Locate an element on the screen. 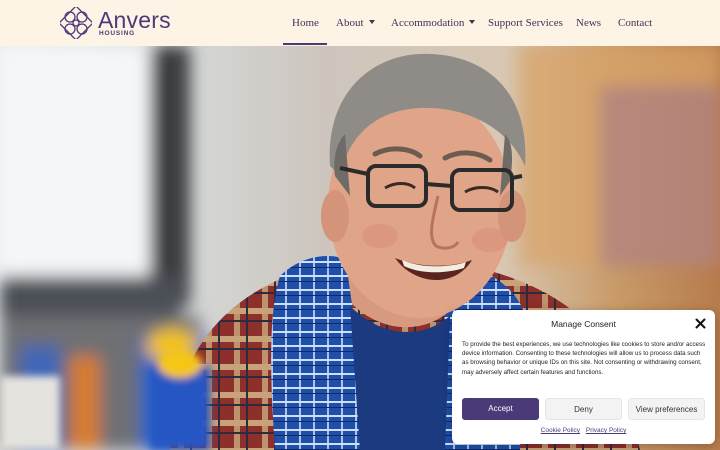 This screenshot has width=720, height=450. close-icon is located at coordinates (700, 323).